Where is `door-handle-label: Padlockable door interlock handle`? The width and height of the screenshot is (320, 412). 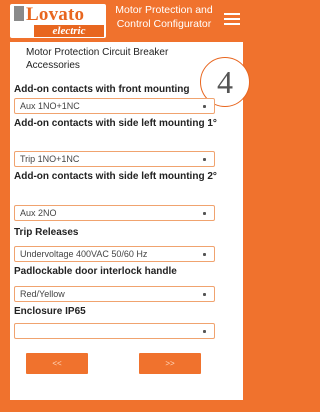
door-handle-label: Padlockable door interlock handle is located at coordinates (95, 271).